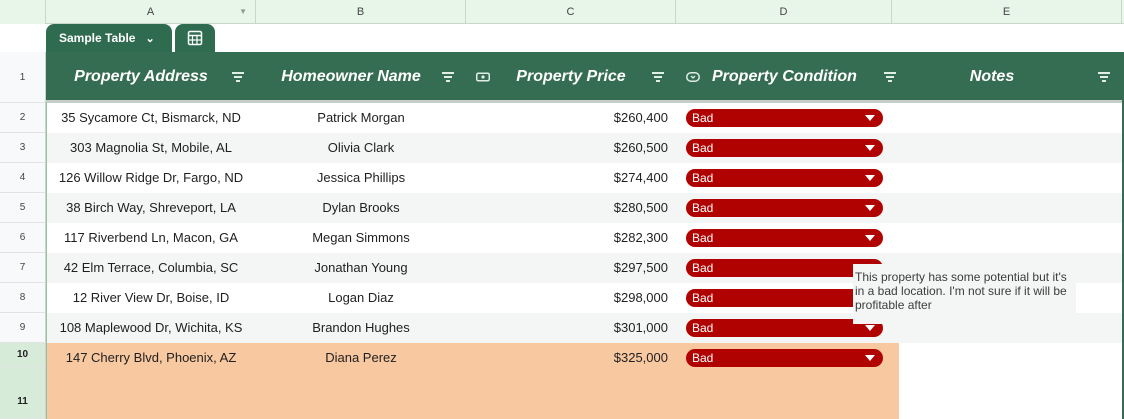  I want to click on owner-cell: Dylan Brooks, so click(361, 208).